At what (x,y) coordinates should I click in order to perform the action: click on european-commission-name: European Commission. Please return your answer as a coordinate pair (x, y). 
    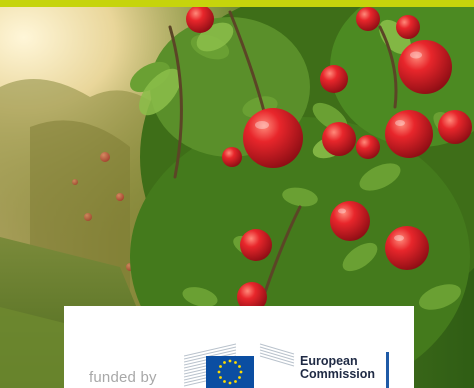
    Looking at the image, I should click on (337, 368).